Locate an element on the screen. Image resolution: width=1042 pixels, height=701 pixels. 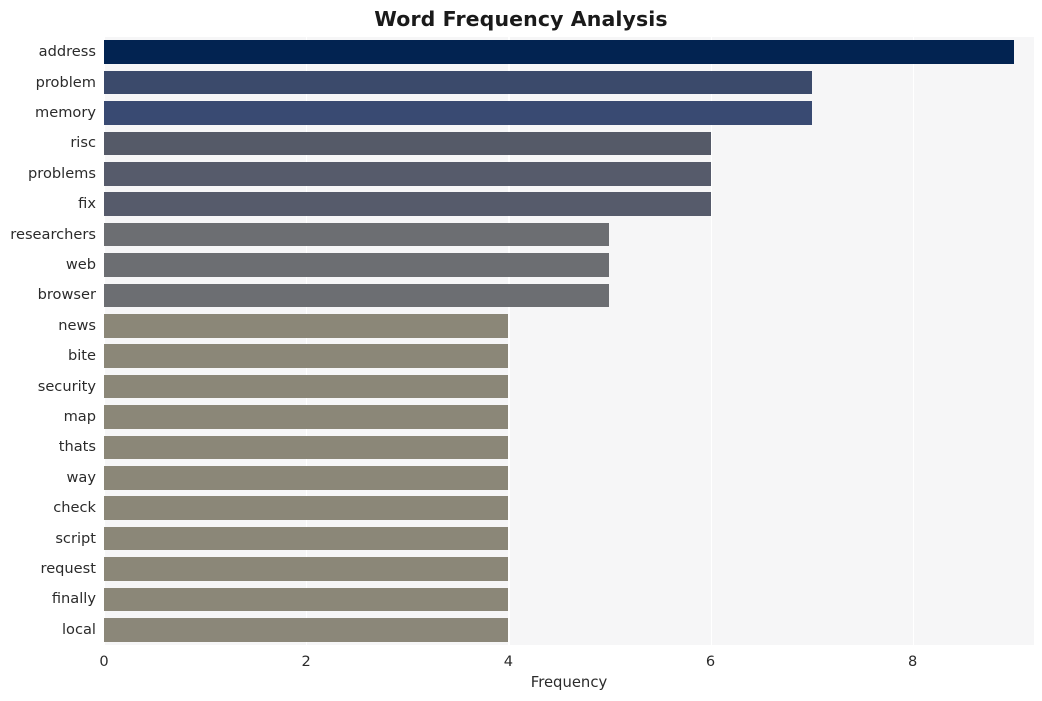
y-tick-label-problem: problem is located at coordinates (65, 82).